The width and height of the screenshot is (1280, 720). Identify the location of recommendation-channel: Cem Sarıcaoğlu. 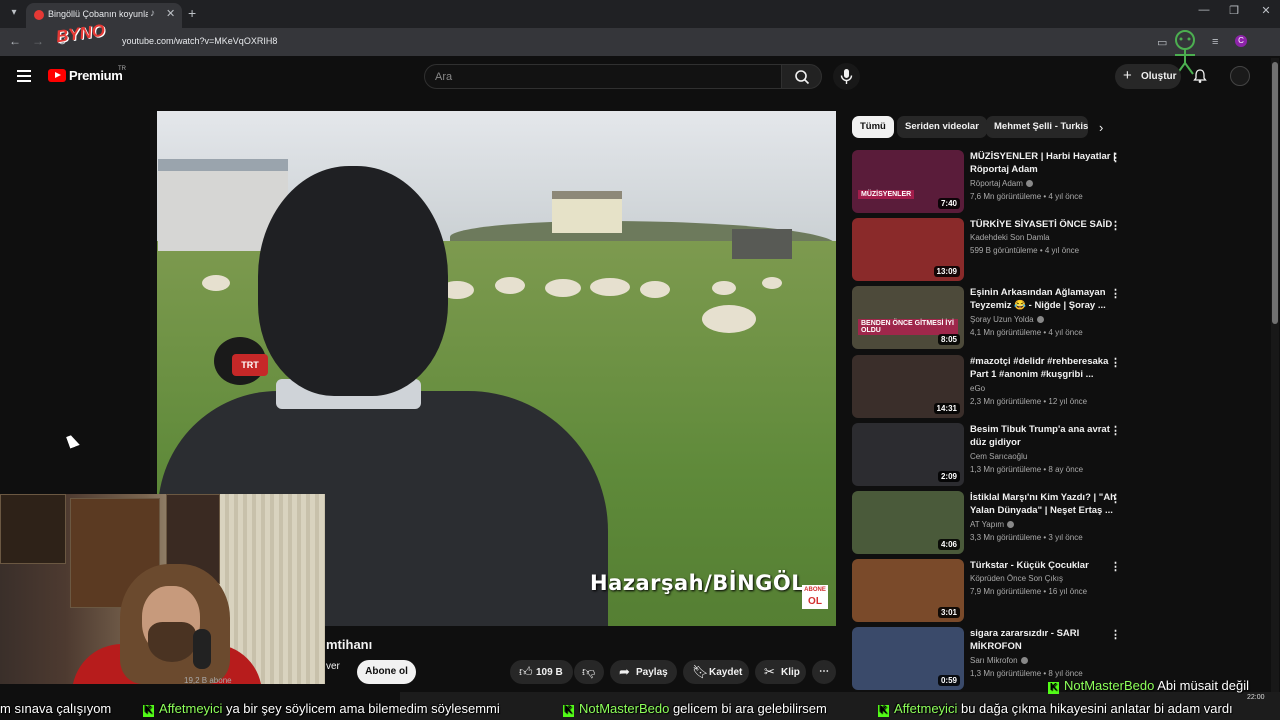
(998, 456).